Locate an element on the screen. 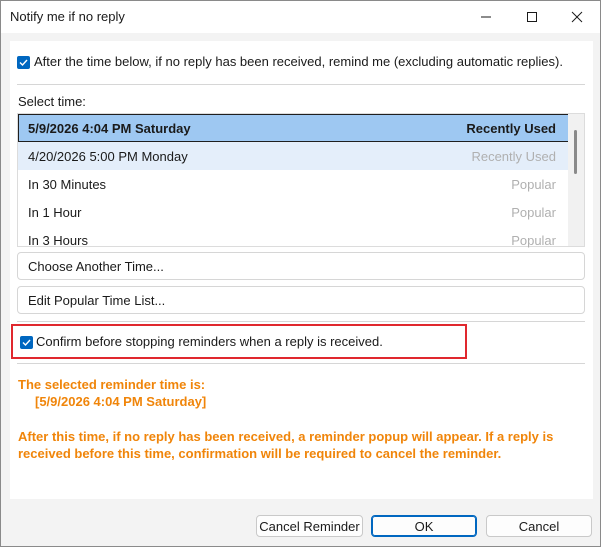  cancel-reminder-button: Cancel Reminder is located at coordinates (309, 526).